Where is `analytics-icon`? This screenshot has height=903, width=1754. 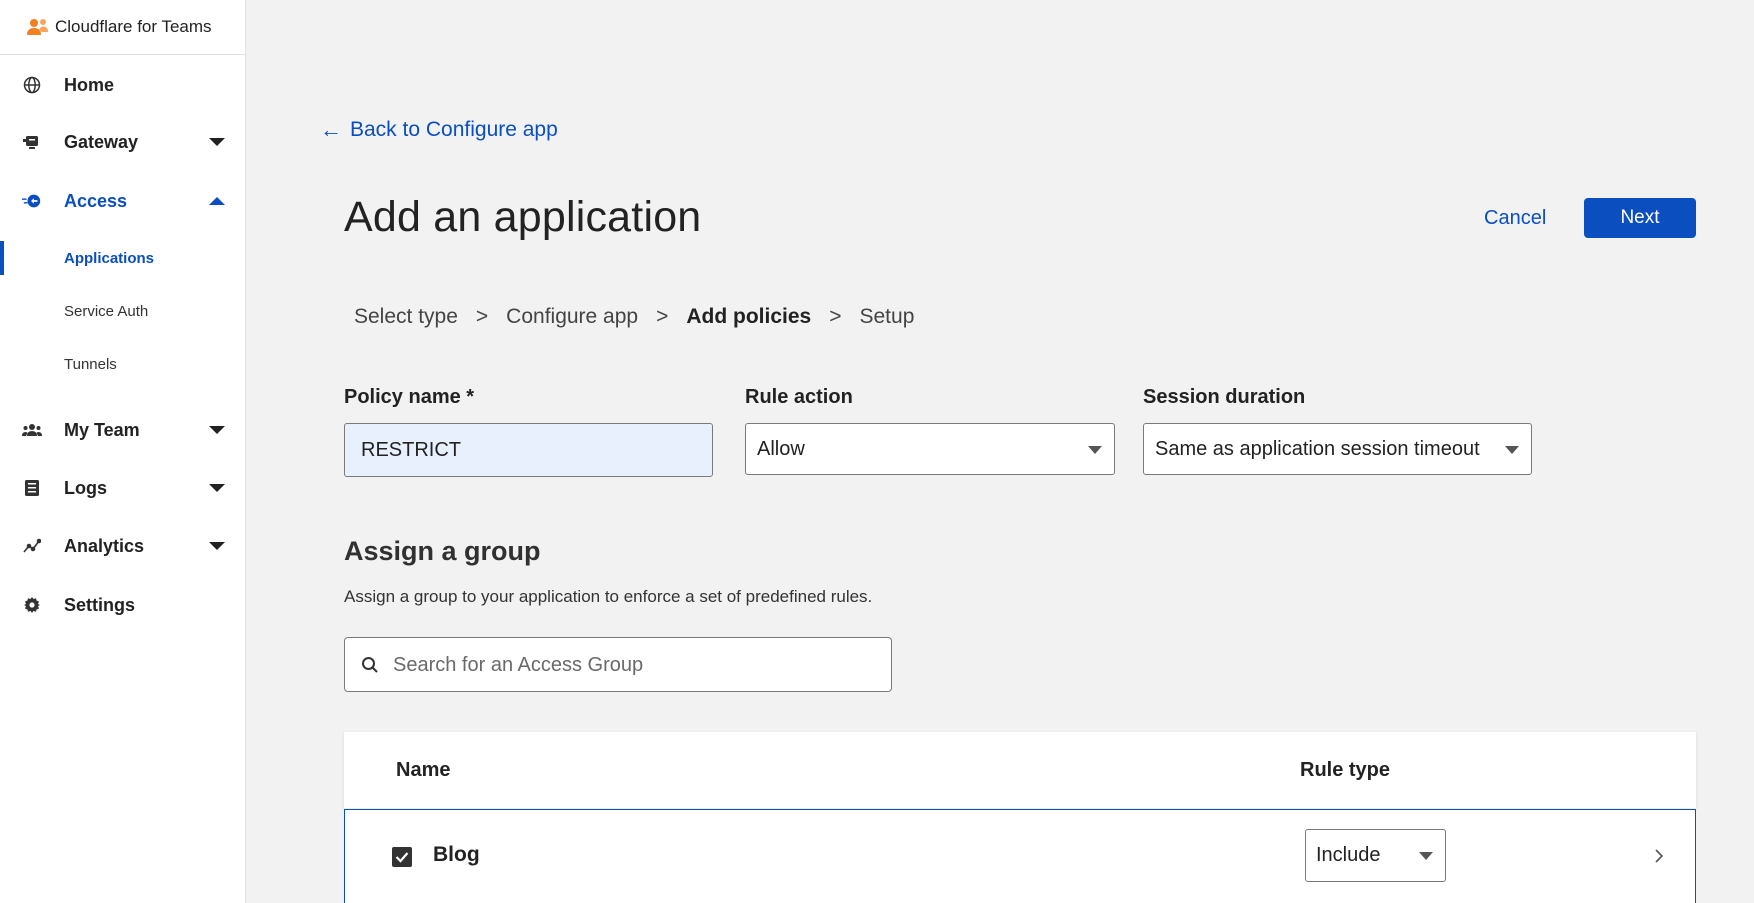
analytics-icon is located at coordinates (32, 546).